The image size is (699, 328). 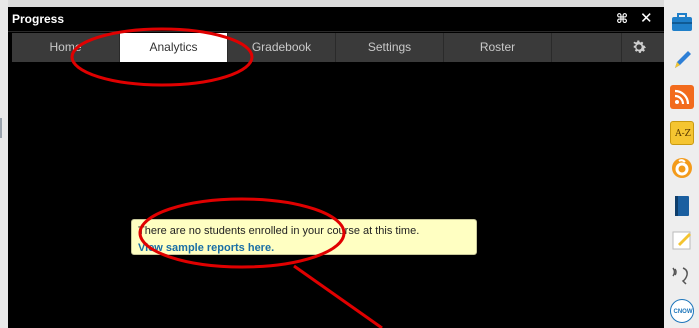 I want to click on cnow-label: CNOW, so click(x=683, y=312).